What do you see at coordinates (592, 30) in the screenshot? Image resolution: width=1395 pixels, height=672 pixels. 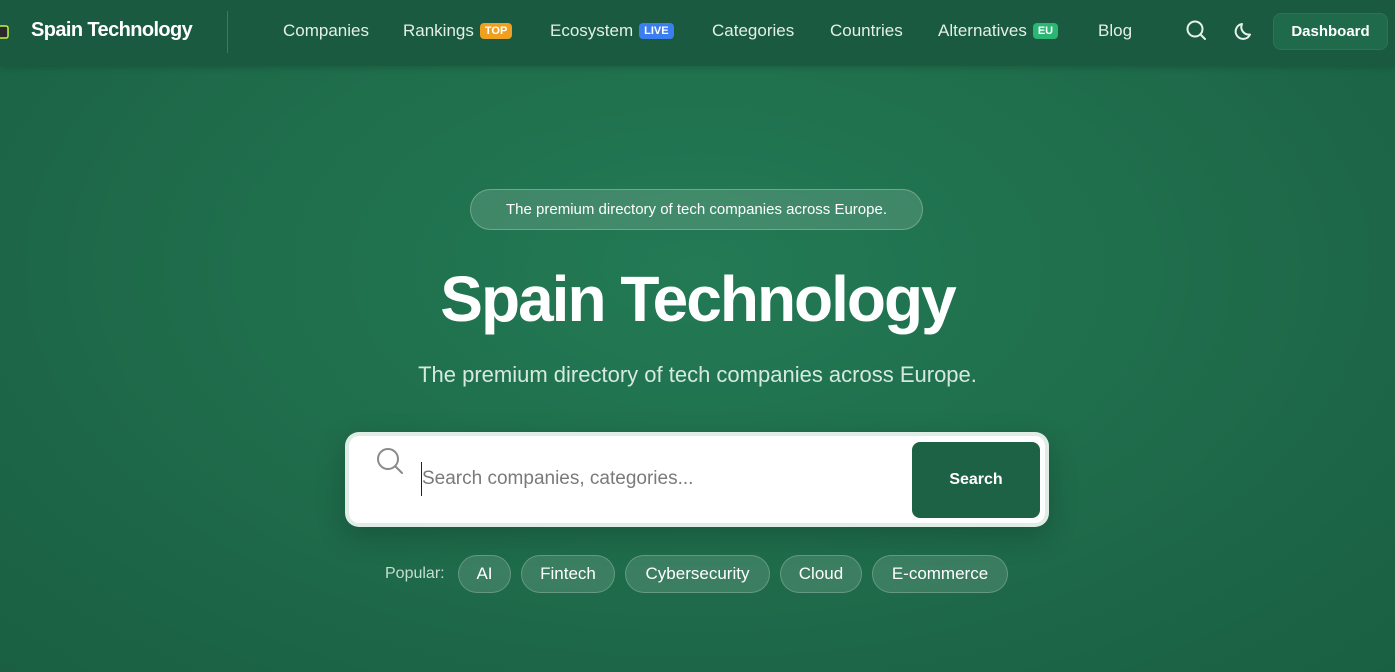 I see `nav-item-label: Ecosystem` at bounding box center [592, 30].